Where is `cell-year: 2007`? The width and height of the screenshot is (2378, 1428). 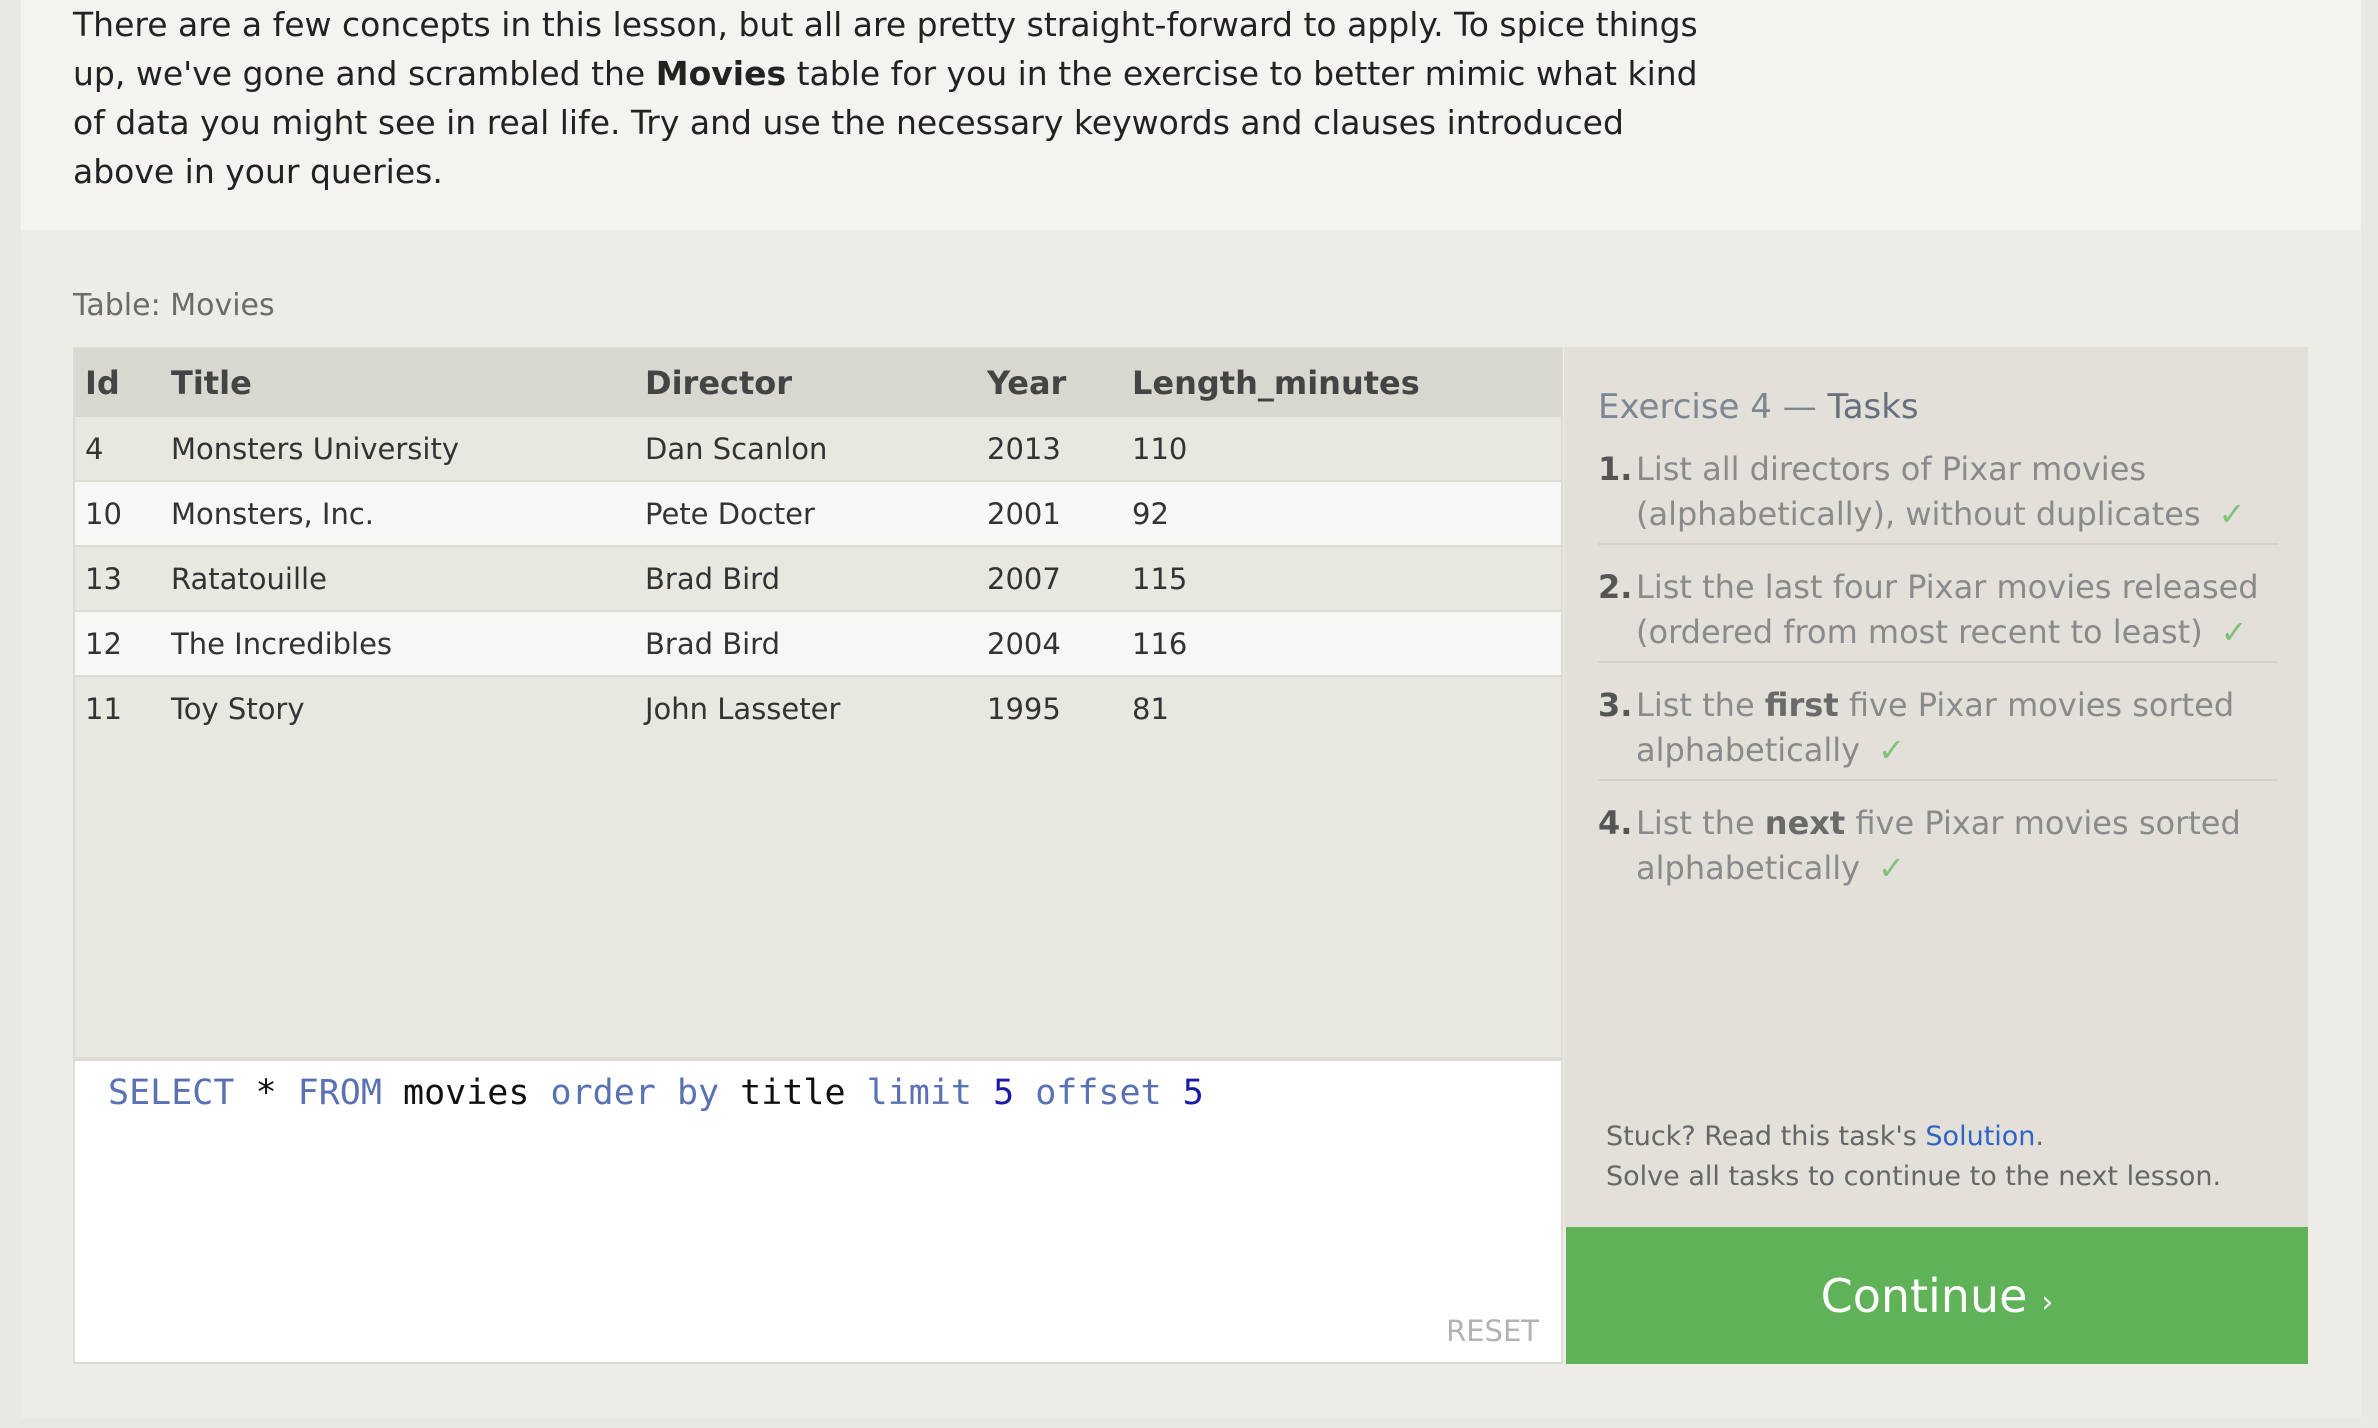
cell-year: 2007 is located at coordinates (1049, 579).